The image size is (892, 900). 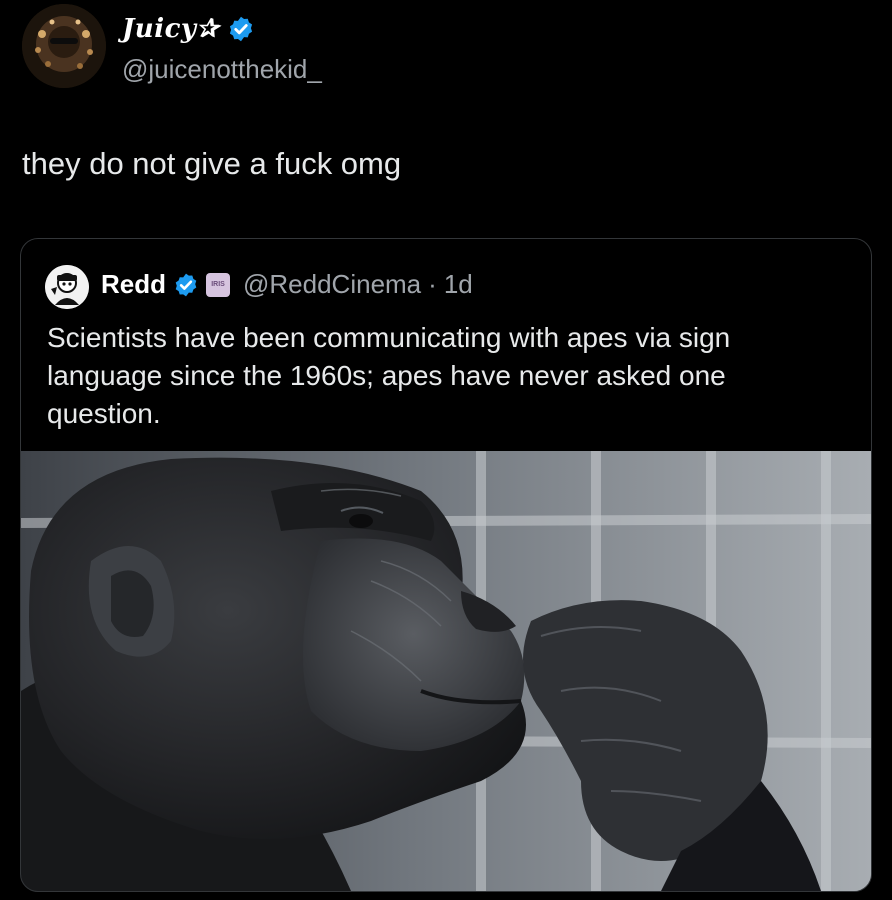 I want to click on author-handle: @juicenotthekid_, so click(x=222, y=69).